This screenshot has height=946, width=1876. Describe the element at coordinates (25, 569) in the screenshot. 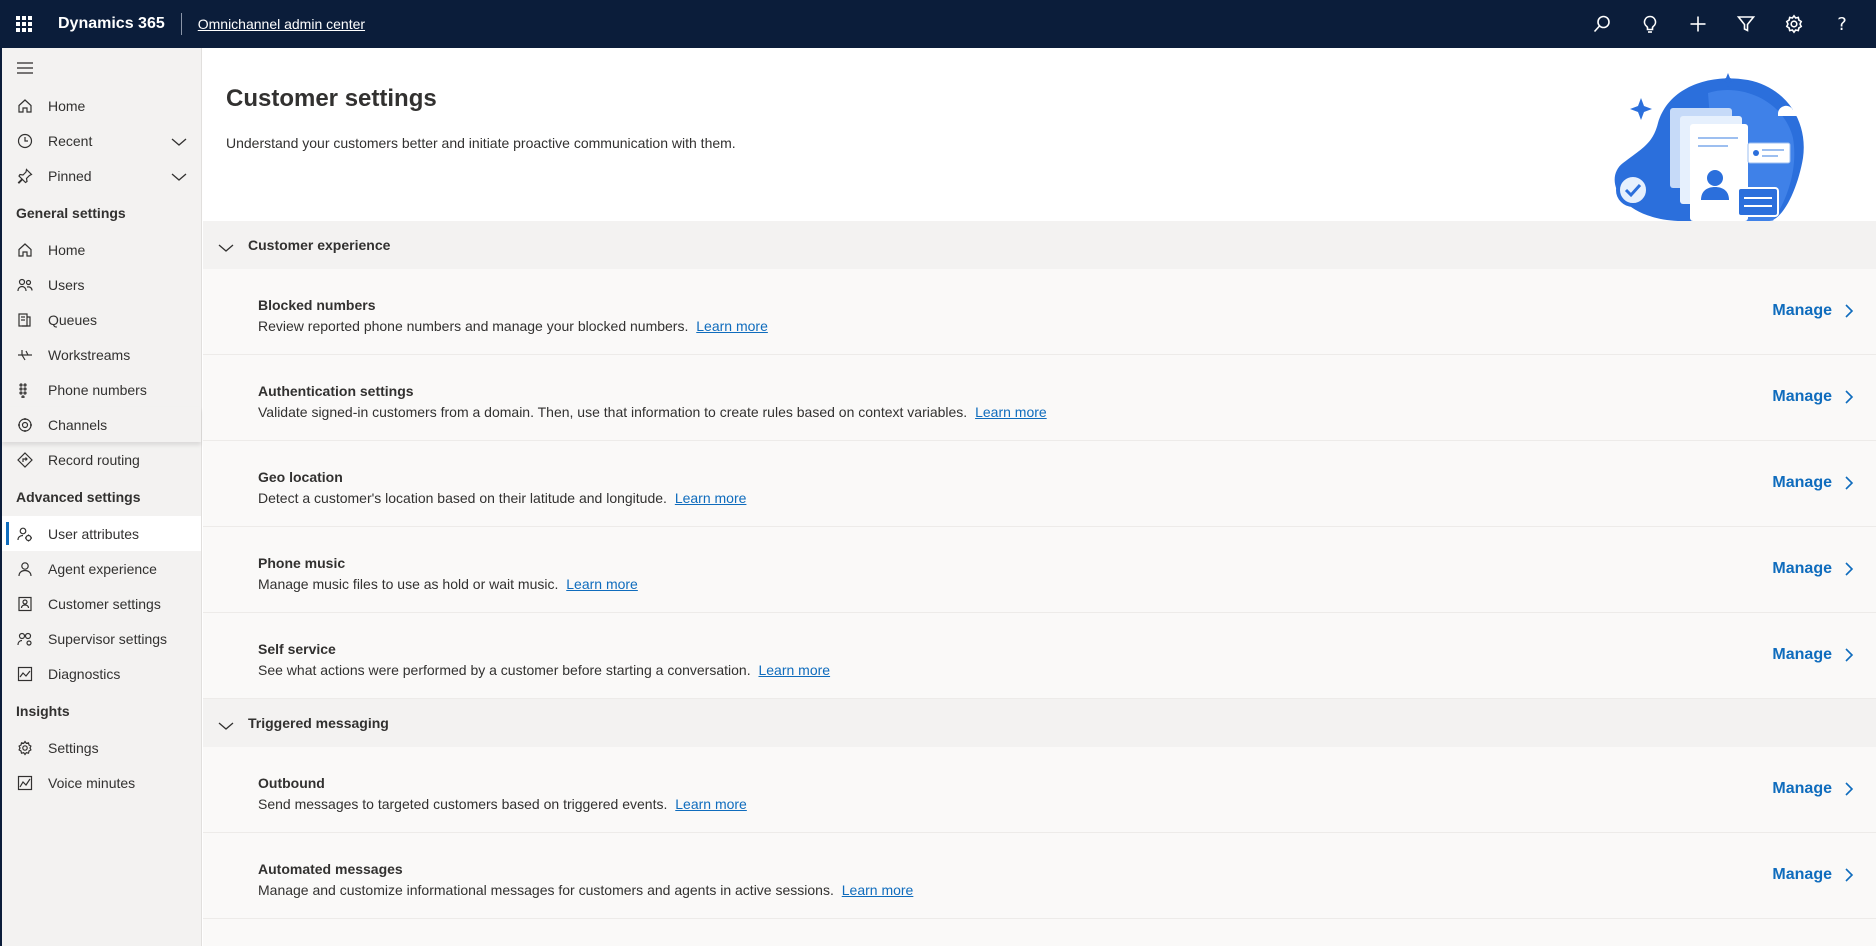

I see `agent-icon` at that location.